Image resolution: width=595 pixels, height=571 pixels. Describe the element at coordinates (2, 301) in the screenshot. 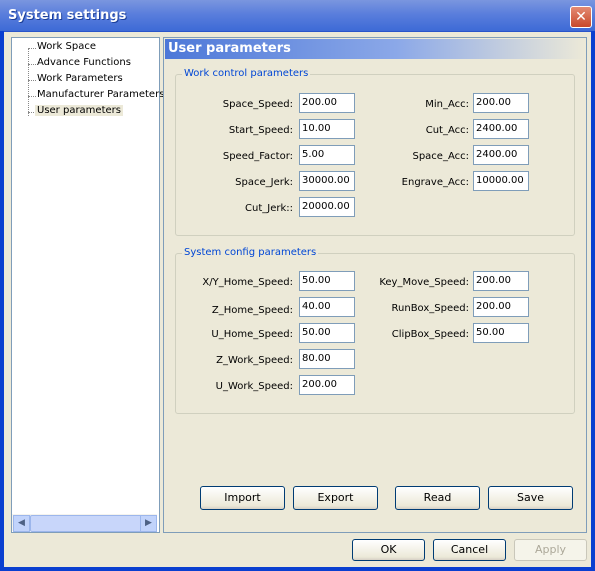

I see `window-frame-left` at that location.